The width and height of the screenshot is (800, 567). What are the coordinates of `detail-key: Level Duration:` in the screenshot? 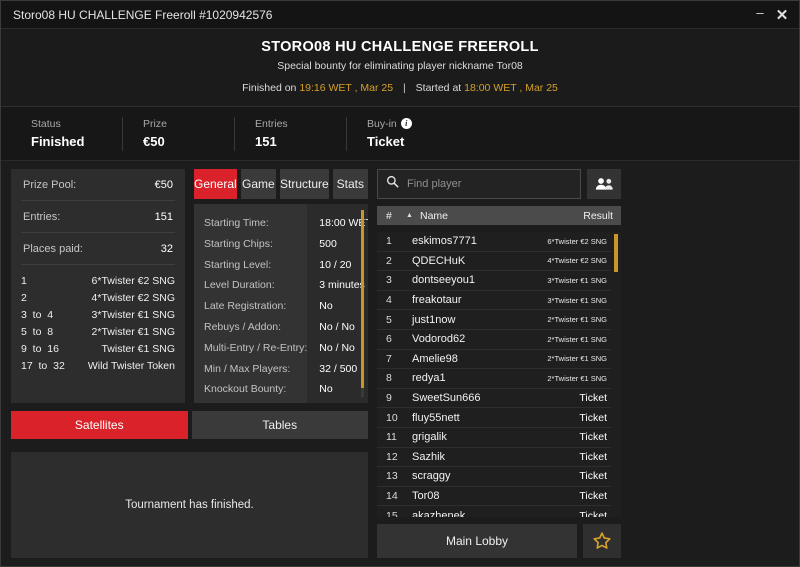 It's located at (239, 285).